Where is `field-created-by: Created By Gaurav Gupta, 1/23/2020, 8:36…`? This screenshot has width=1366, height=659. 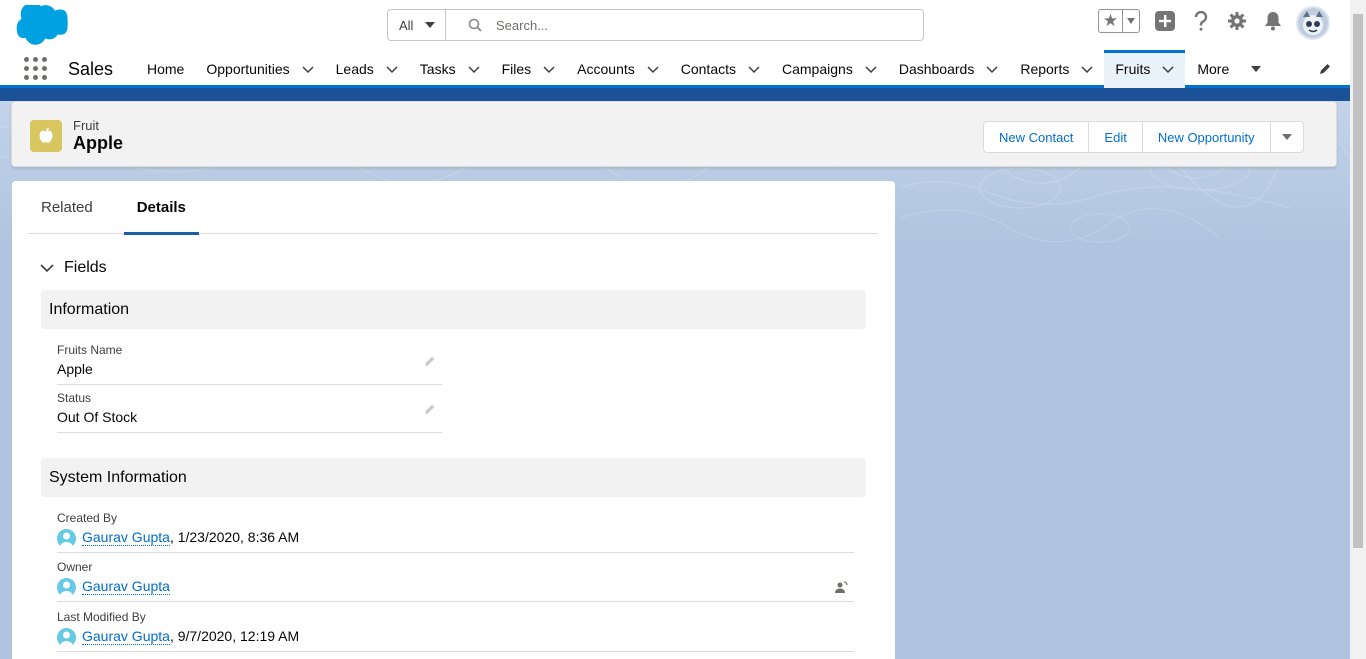 field-created-by: Created By Gaurav Gupta, 1/23/2020, 8:36… is located at coordinates (455, 532).